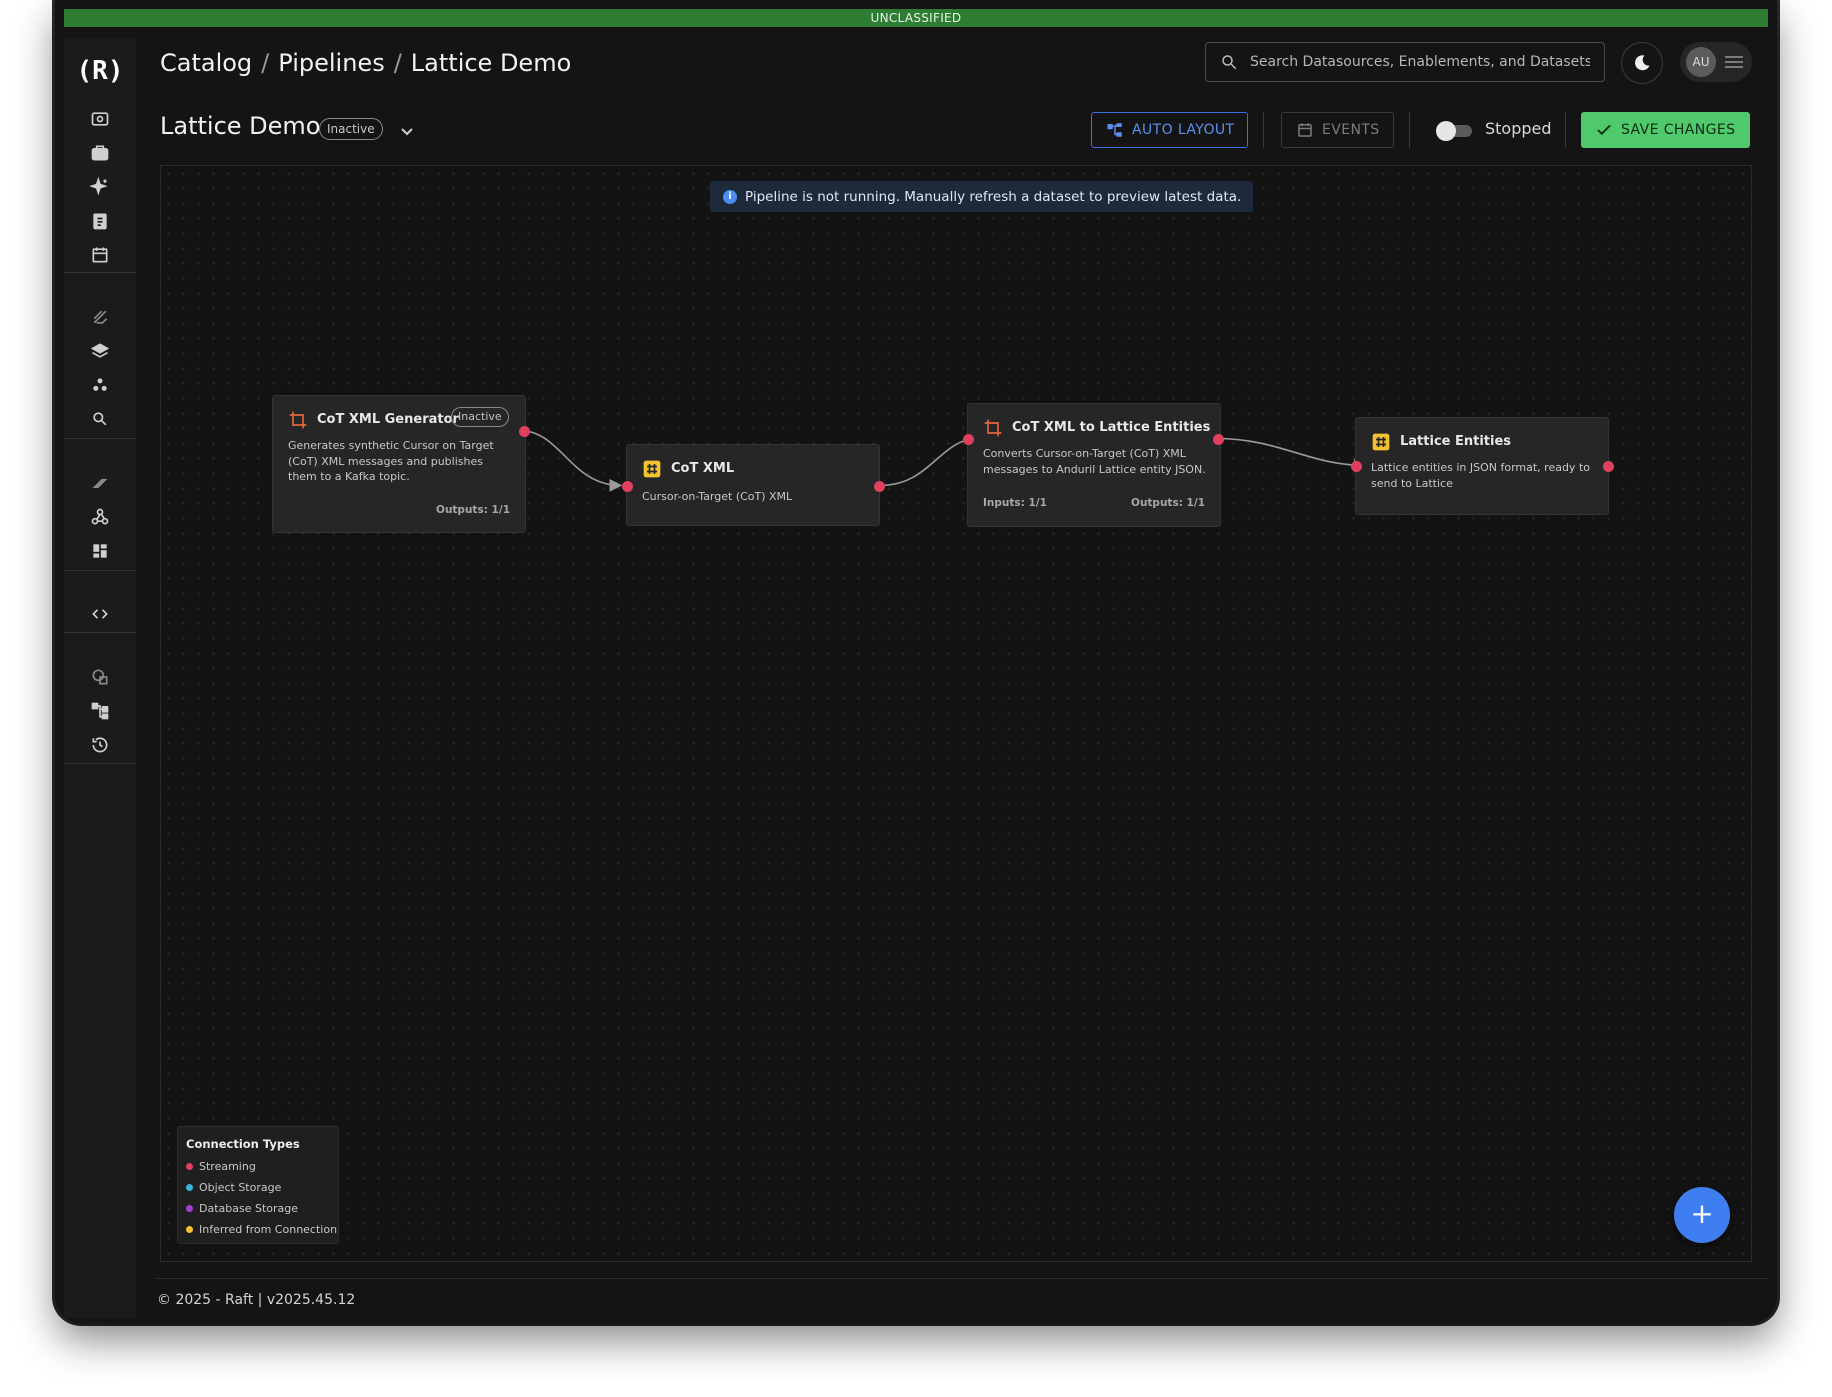 This screenshot has height=1397, width=1832. Describe the element at coordinates (256, 1300) in the screenshot. I see `footer-text: © 2025 - Raft | v2025.45.12` at that location.